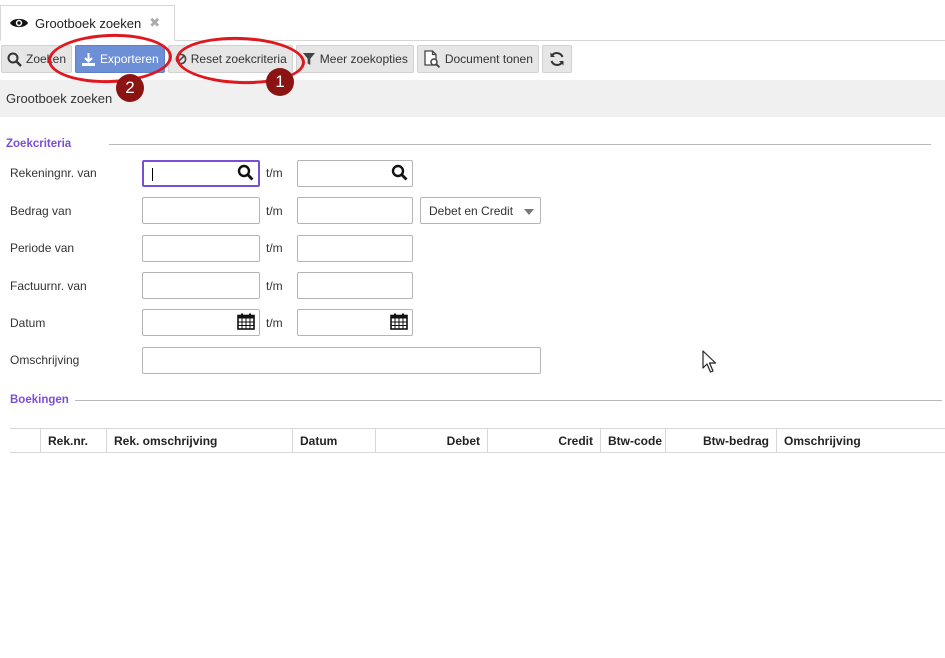 This screenshot has width=945, height=658. I want to click on invoice-from-input, so click(201, 285).